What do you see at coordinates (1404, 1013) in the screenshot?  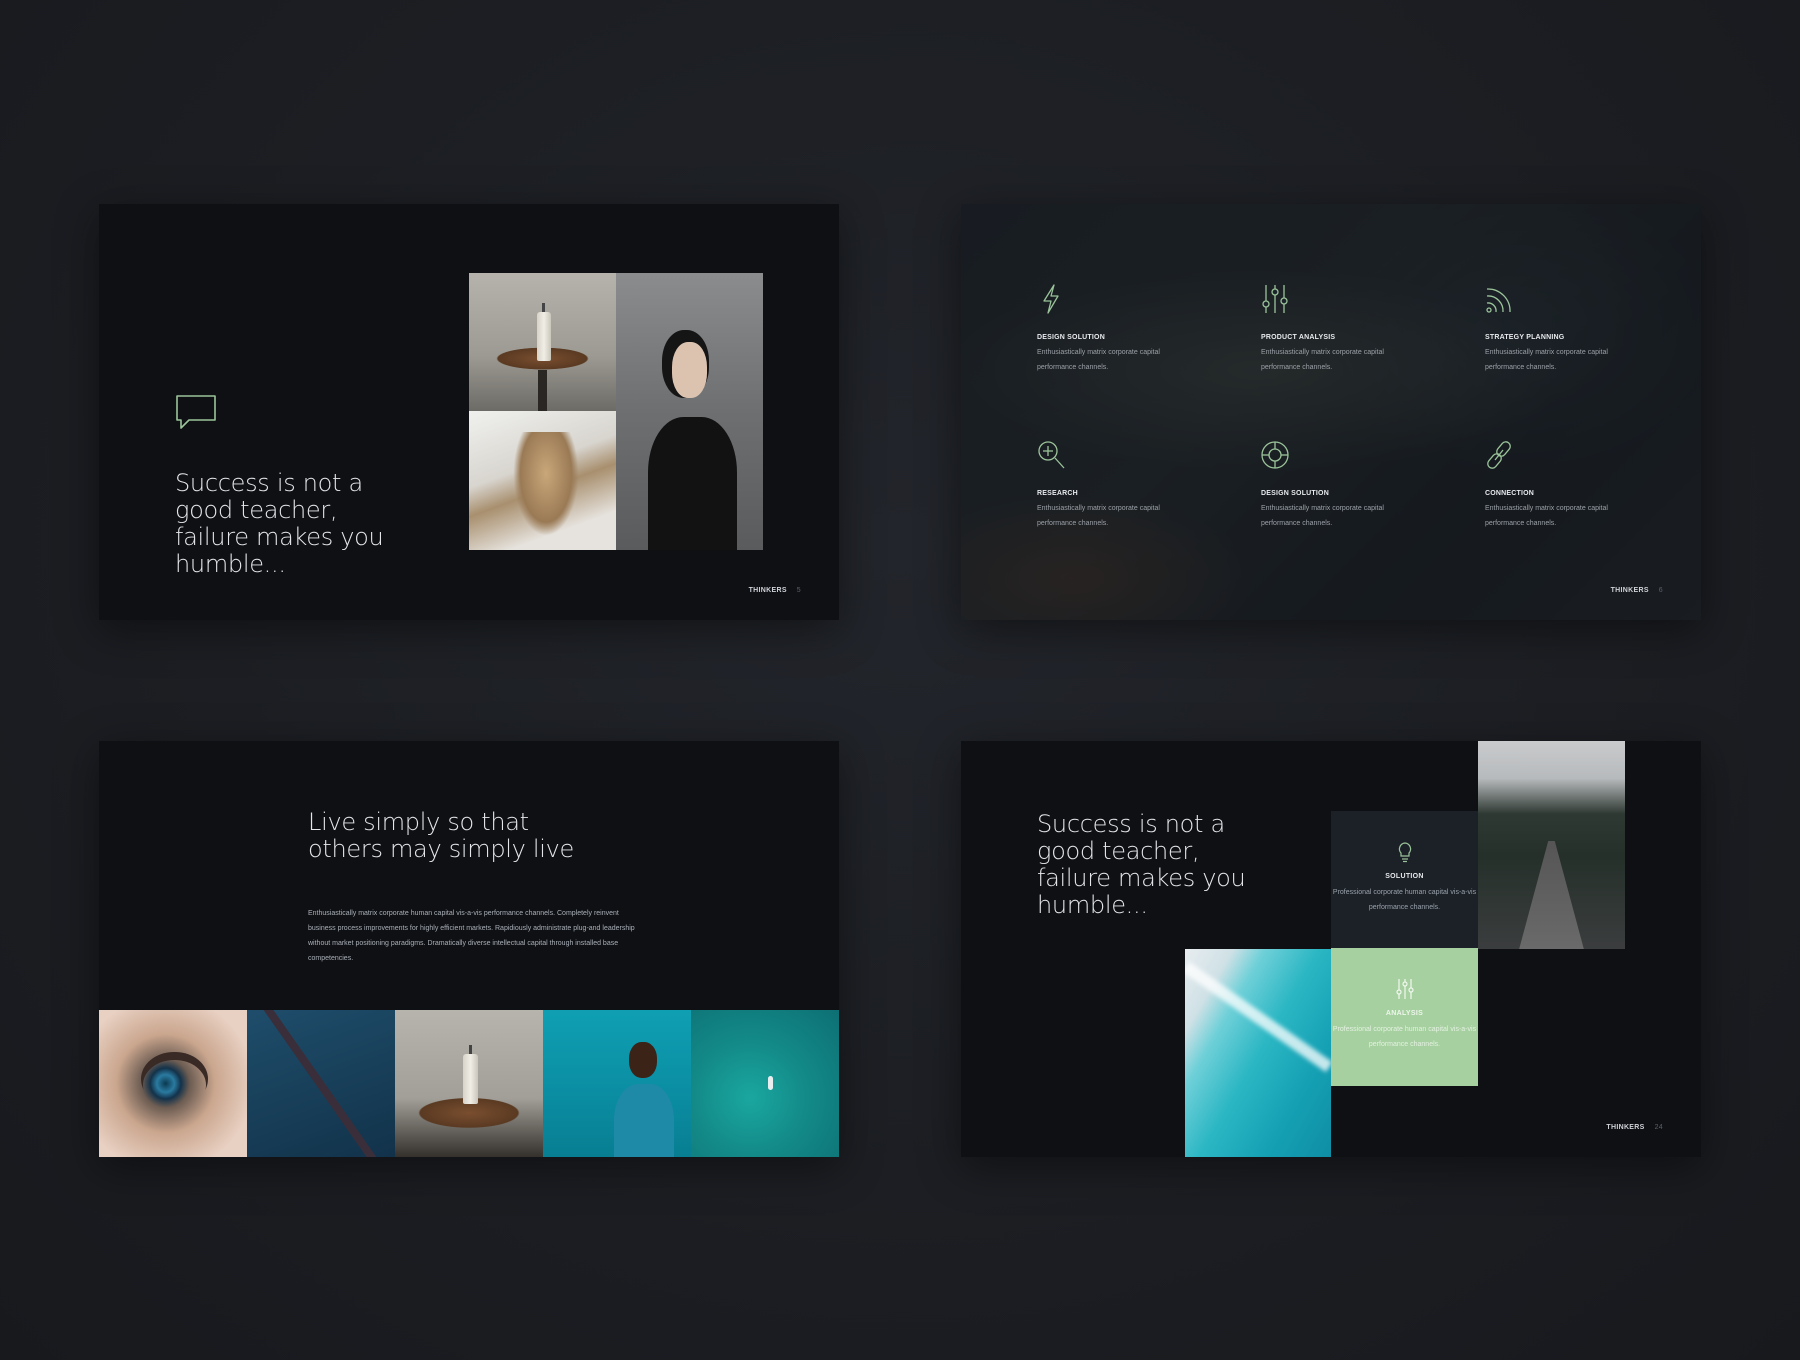 I see `block-title: ANALYSIS` at bounding box center [1404, 1013].